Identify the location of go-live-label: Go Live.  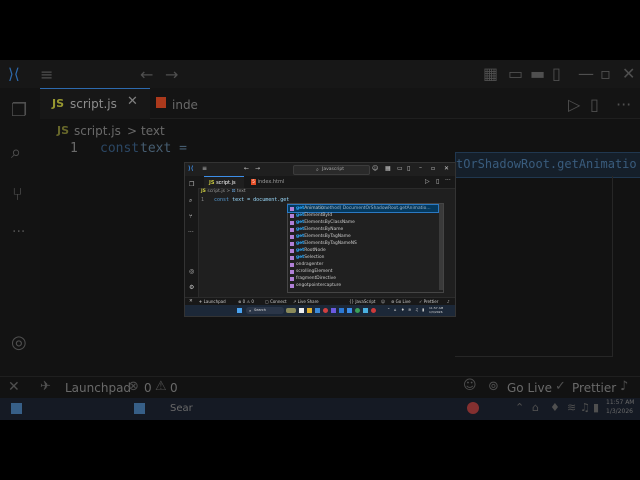
(403, 301).